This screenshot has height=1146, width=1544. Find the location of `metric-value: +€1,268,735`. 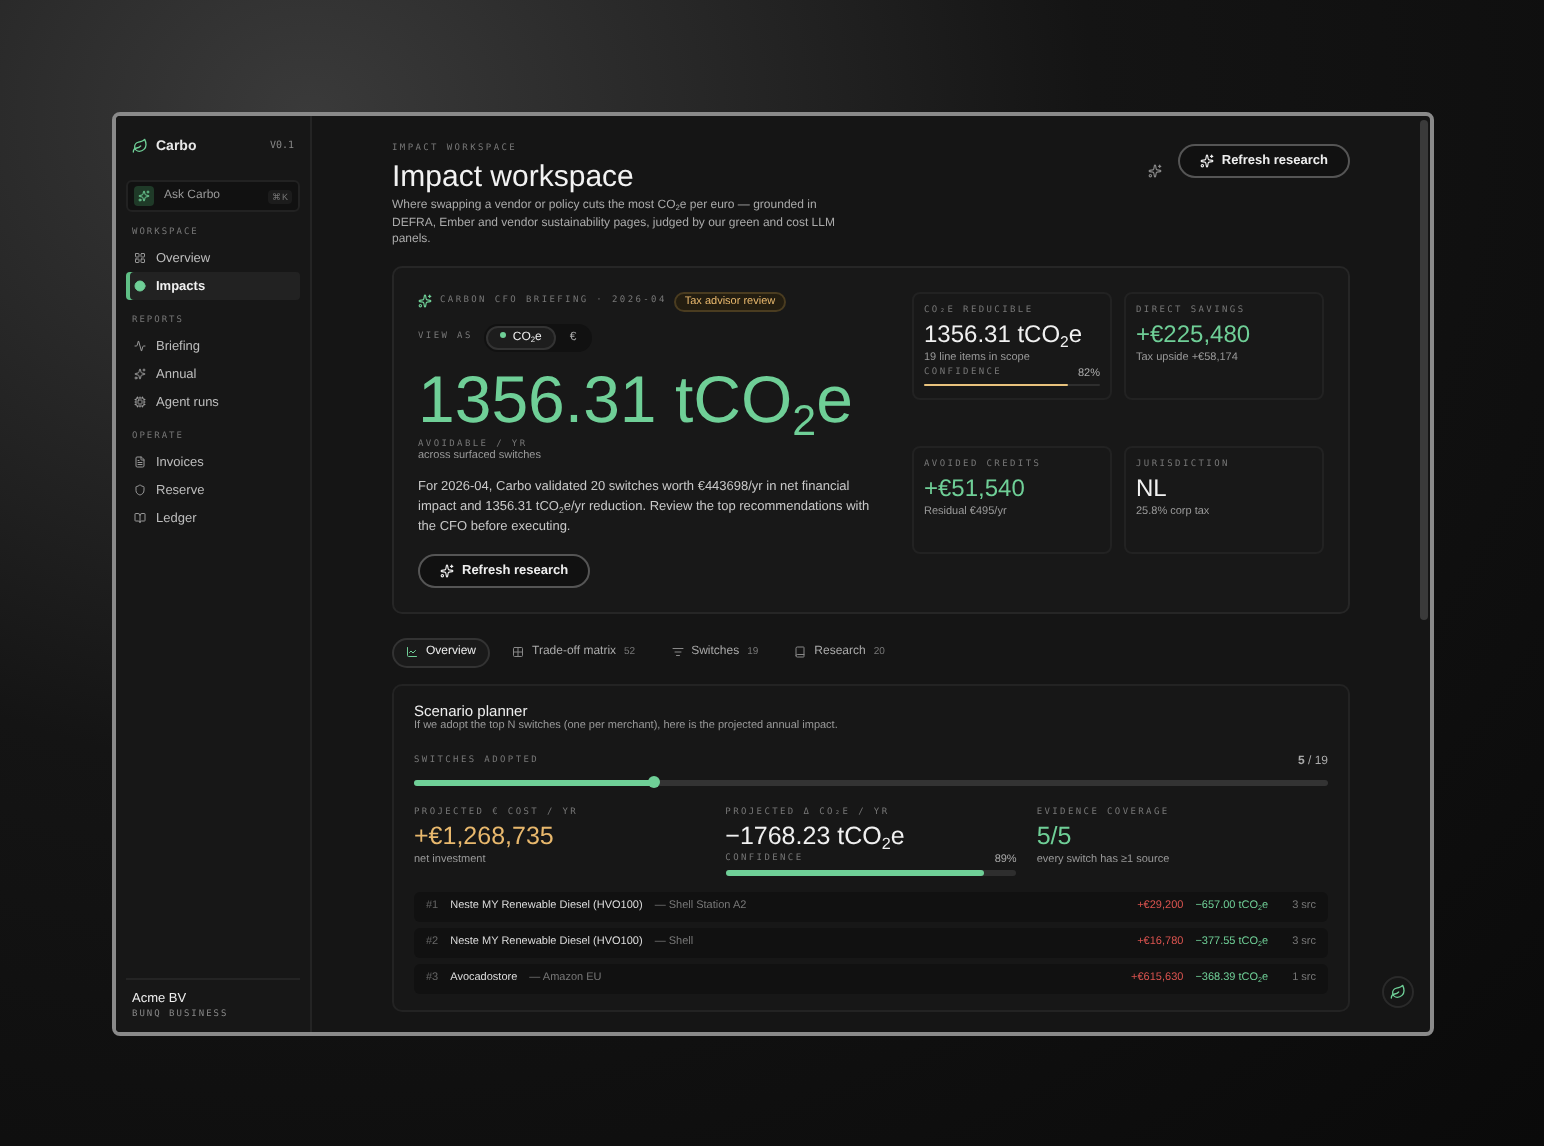

metric-value: +€1,268,735 is located at coordinates (485, 835).